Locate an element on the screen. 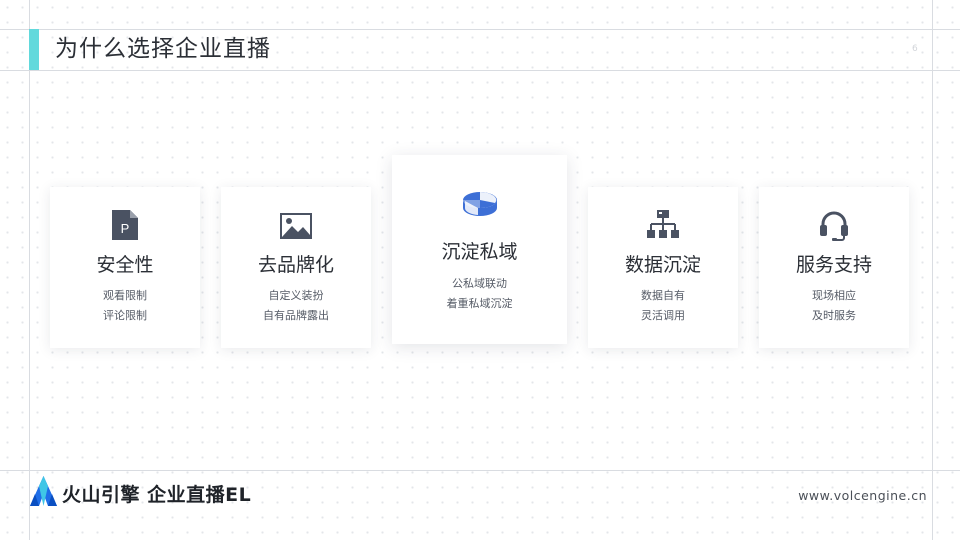 This screenshot has width=960, height=540. document-p-icon: P is located at coordinates (125, 225).